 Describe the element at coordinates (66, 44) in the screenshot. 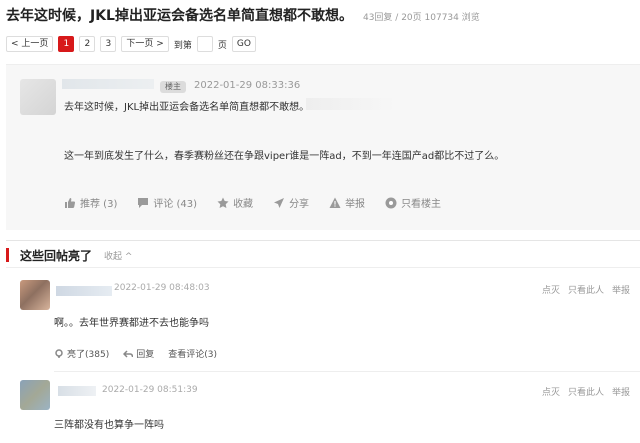

I see `page-1-button: 1` at that location.